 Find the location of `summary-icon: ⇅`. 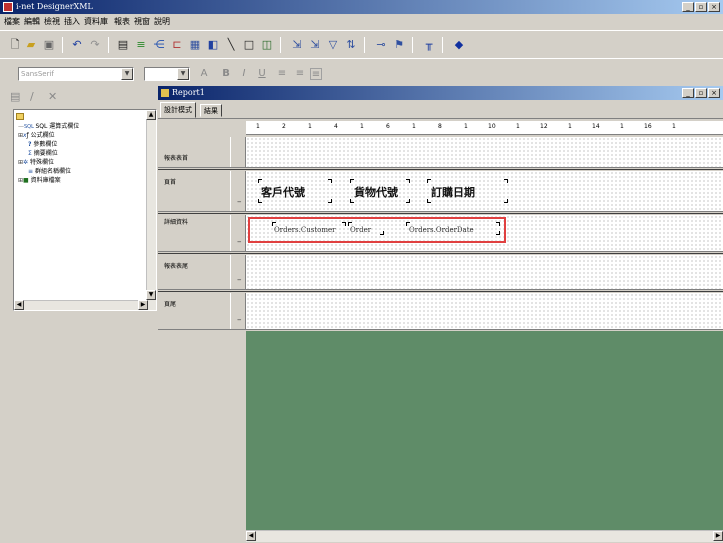

summary-icon: ⇅ is located at coordinates (351, 44).